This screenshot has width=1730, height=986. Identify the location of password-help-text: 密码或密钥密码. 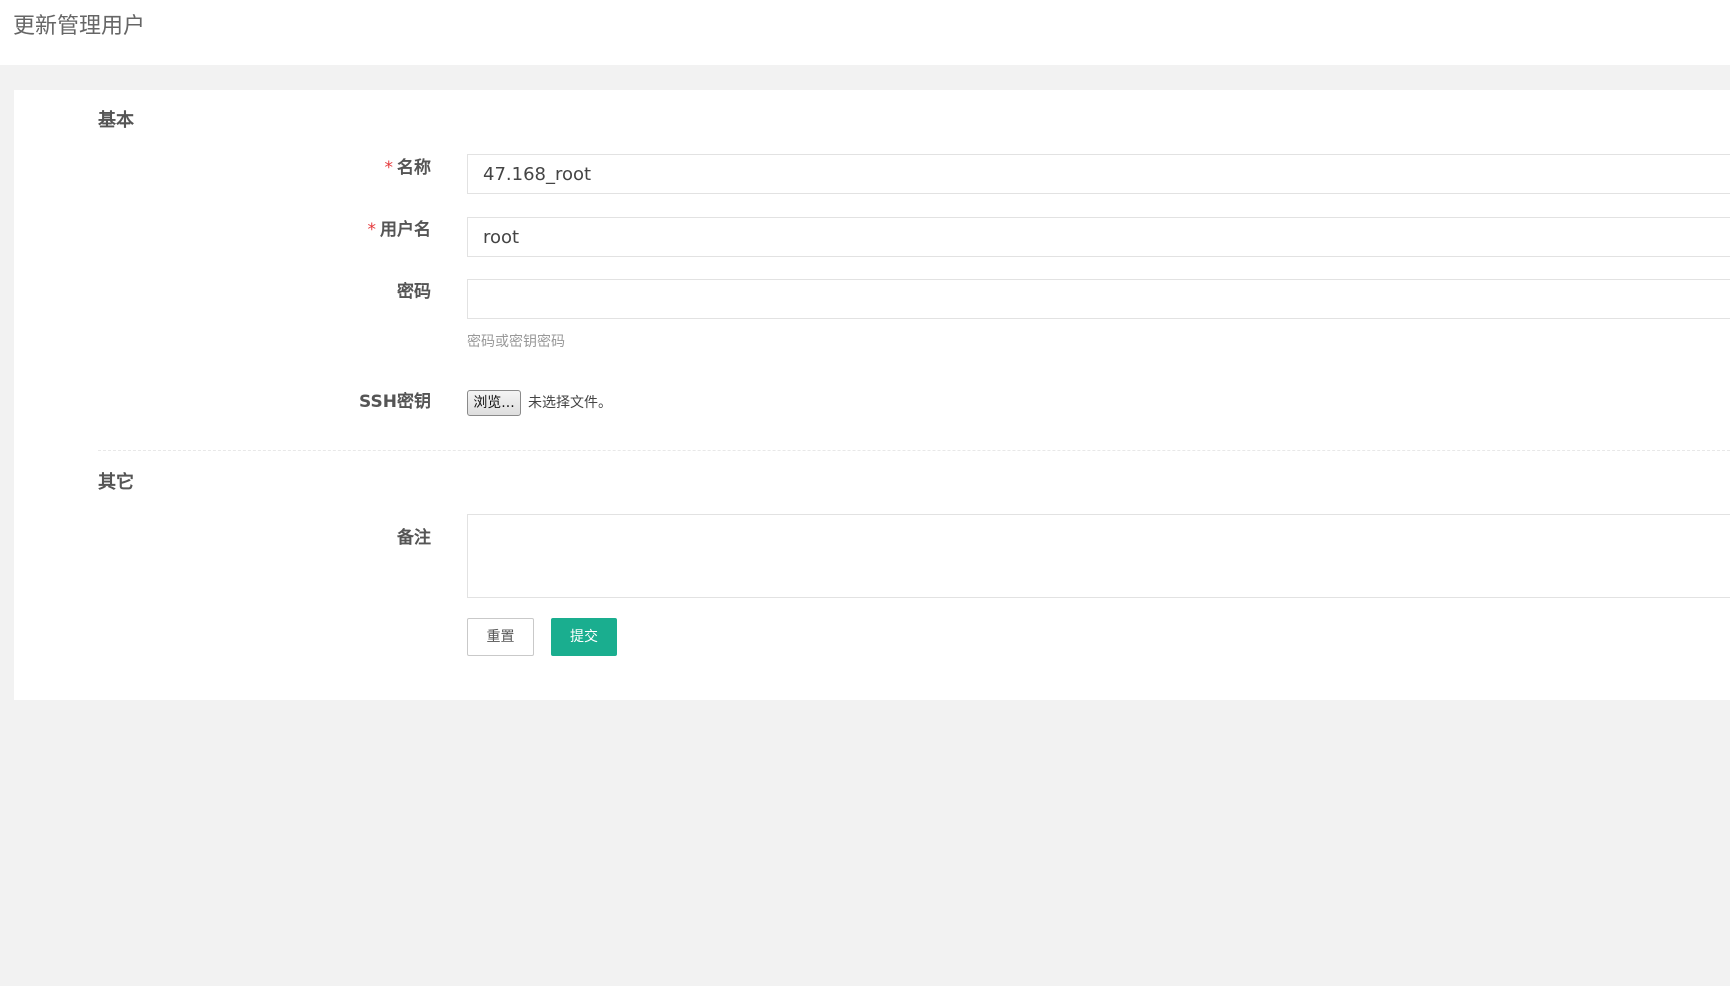
(516, 342).